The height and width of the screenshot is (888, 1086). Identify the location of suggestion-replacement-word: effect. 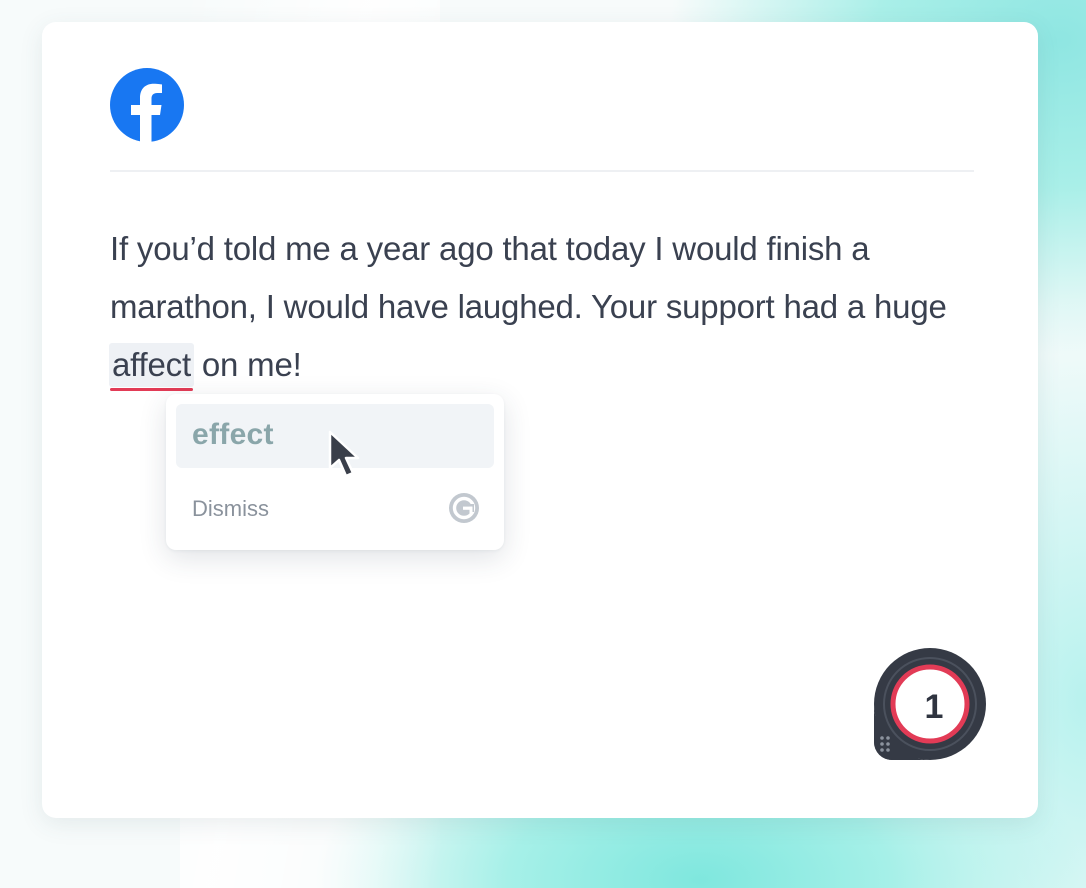
(233, 434).